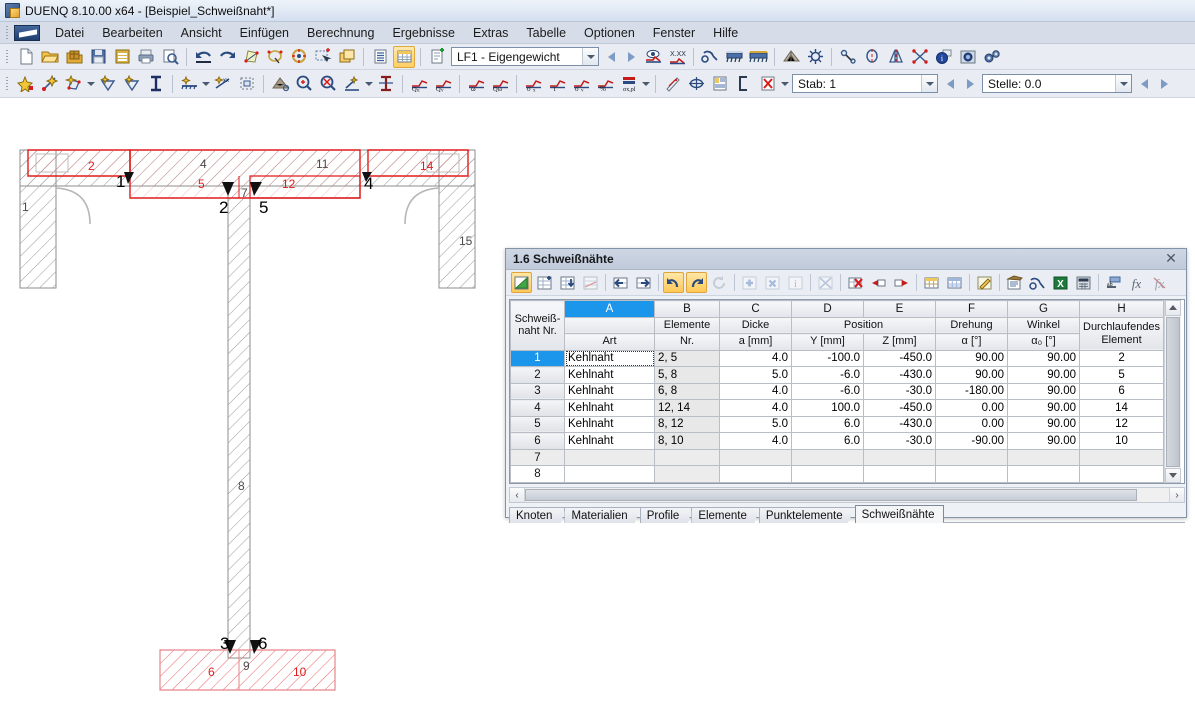 The height and width of the screenshot is (705, 1195). I want to click on sigma-v-icon: σv, so click(581, 84).